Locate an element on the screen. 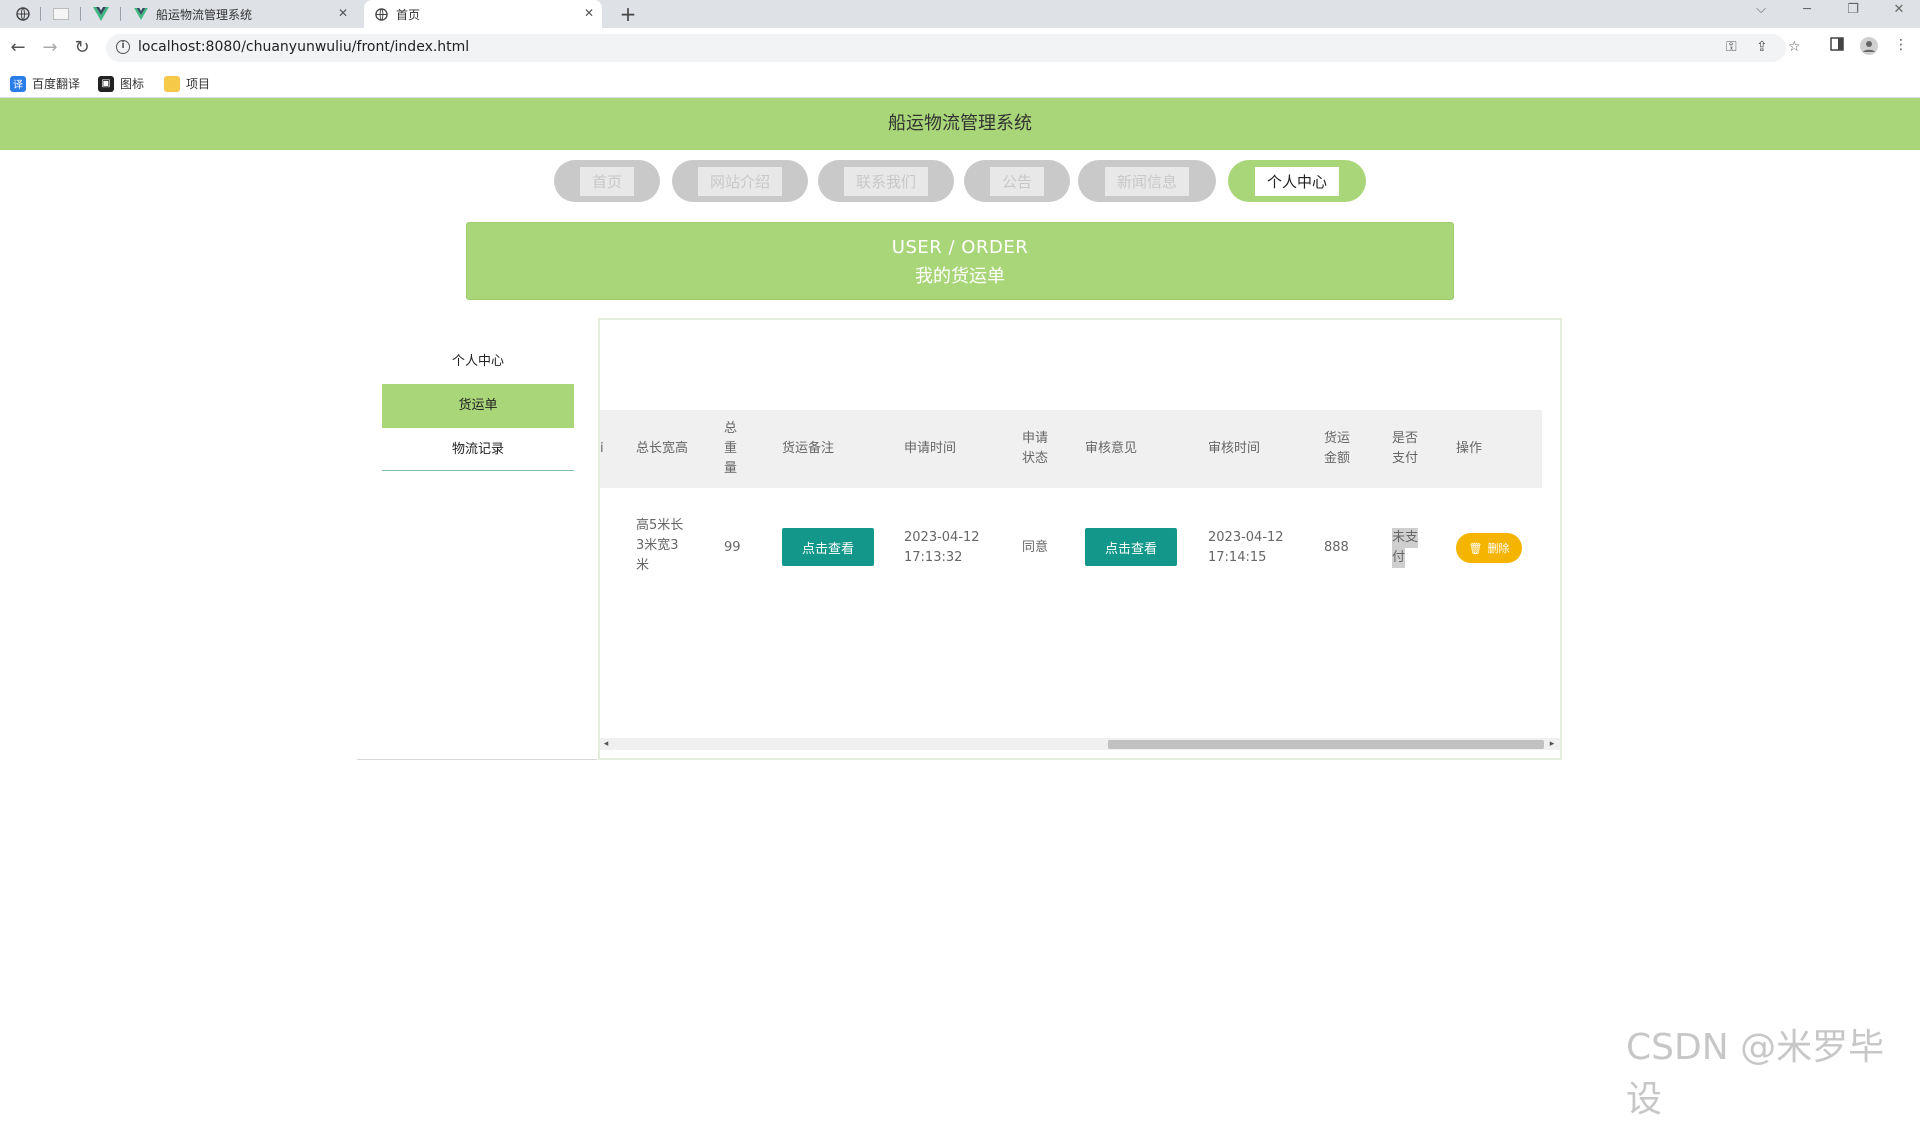 Image resolution: width=1920 pixels, height=1122 pixels. sidebar-item-orders: 货运单 is located at coordinates (478, 406).